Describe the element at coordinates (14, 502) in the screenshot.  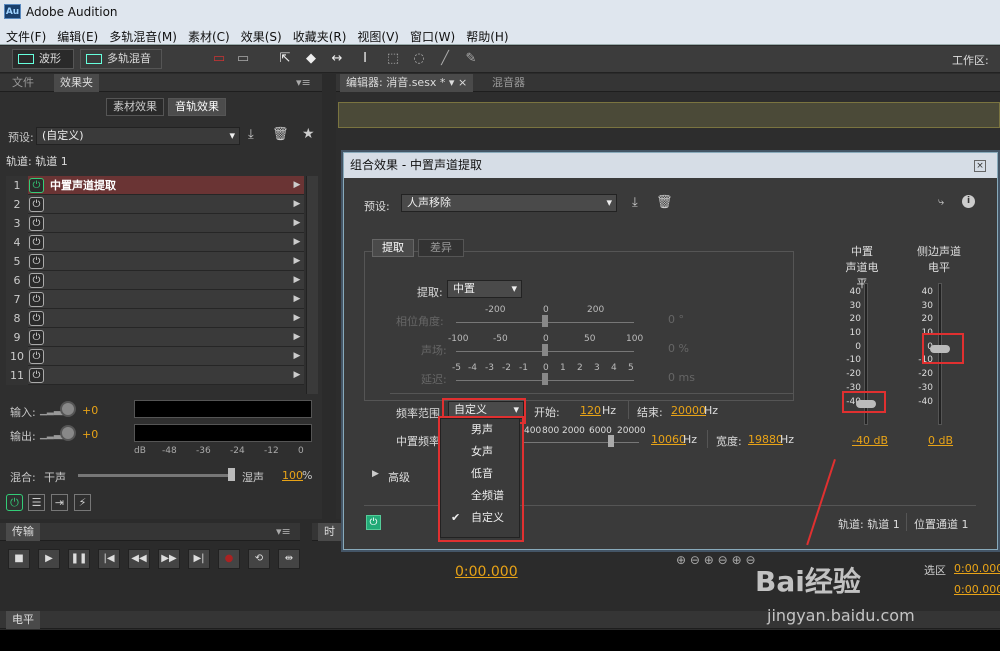
I see `rack-power-icon: ⏻` at that location.